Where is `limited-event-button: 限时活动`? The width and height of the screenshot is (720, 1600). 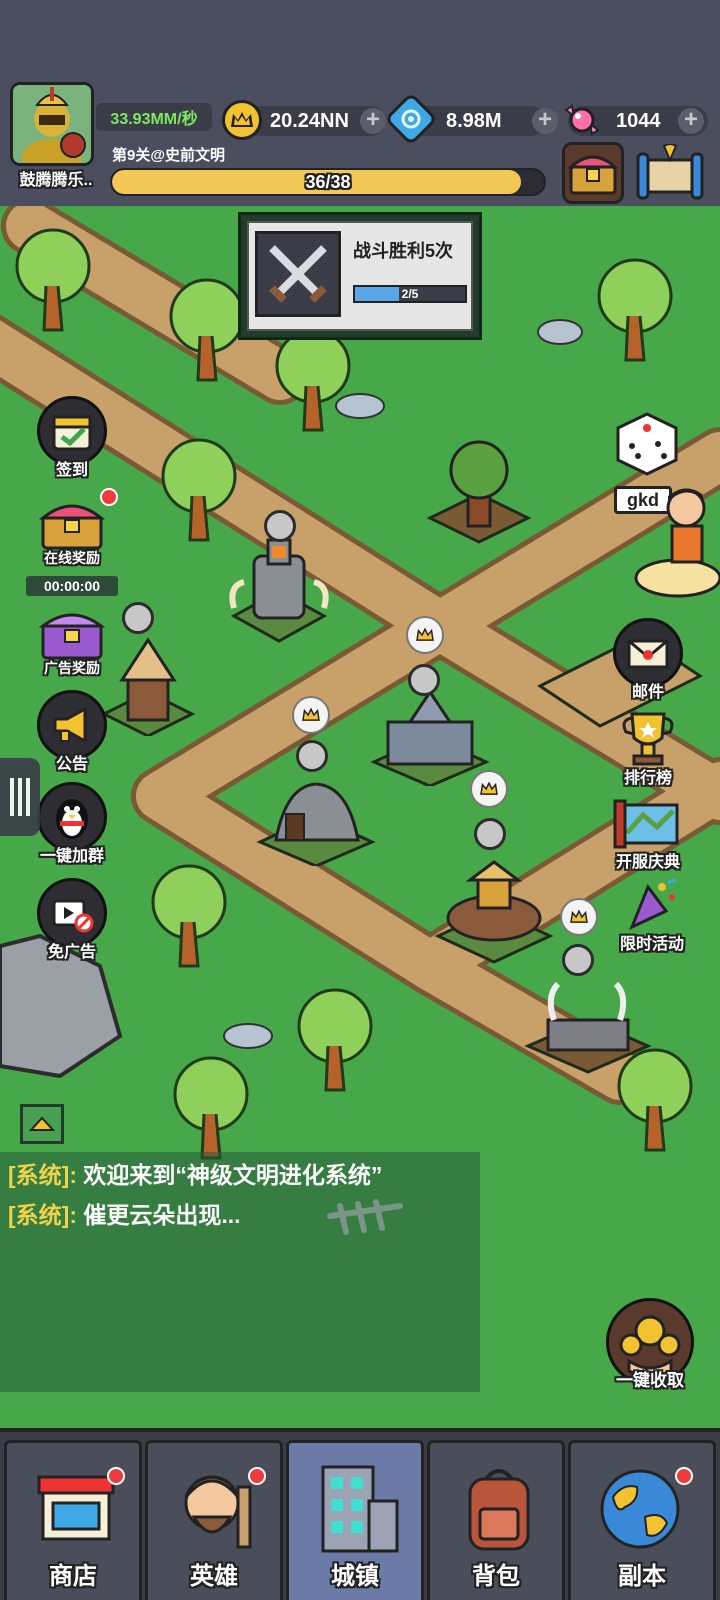
limited-event-button: 限时活动 is located at coordinates (652, 912).